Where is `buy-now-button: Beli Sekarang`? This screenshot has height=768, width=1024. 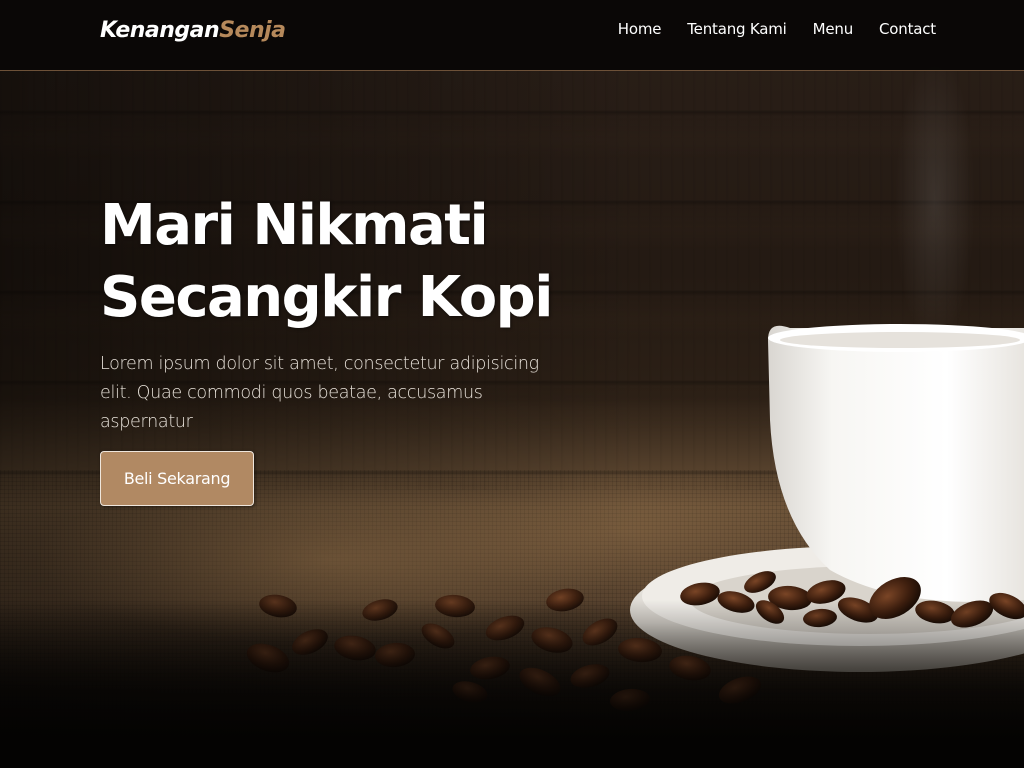 buy-now-button: Beli Sekarang is located at coordinates (177, 478).